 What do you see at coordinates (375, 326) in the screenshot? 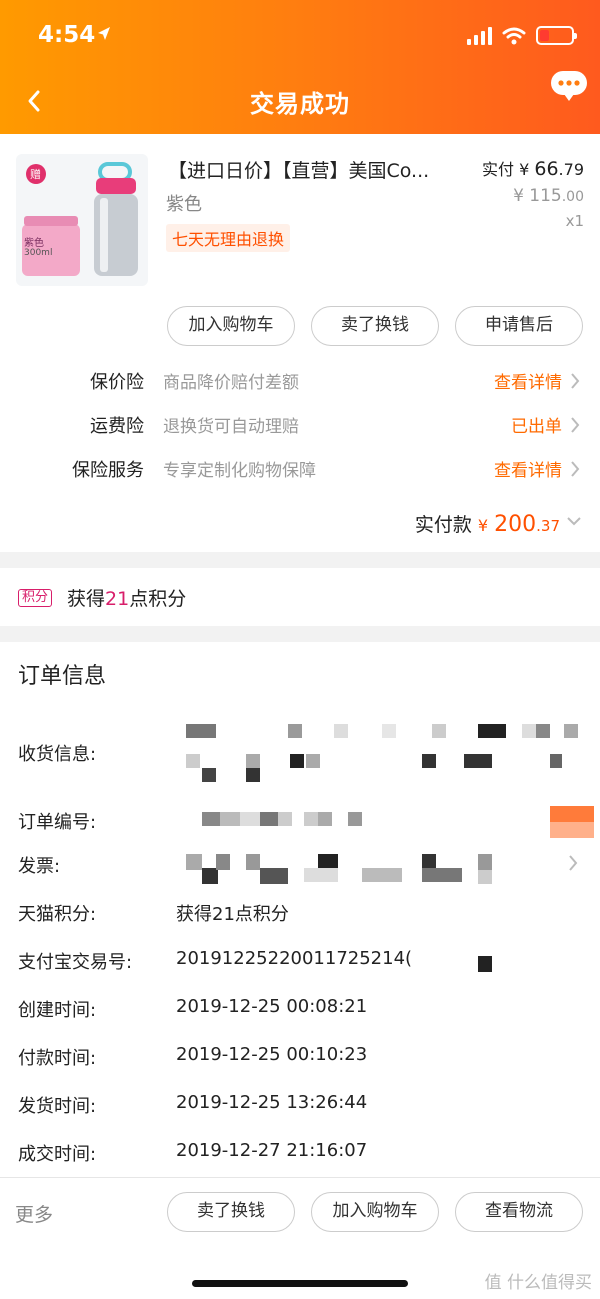
I see `sell-button: 卖了换钱` at bounding box center [375, 326].